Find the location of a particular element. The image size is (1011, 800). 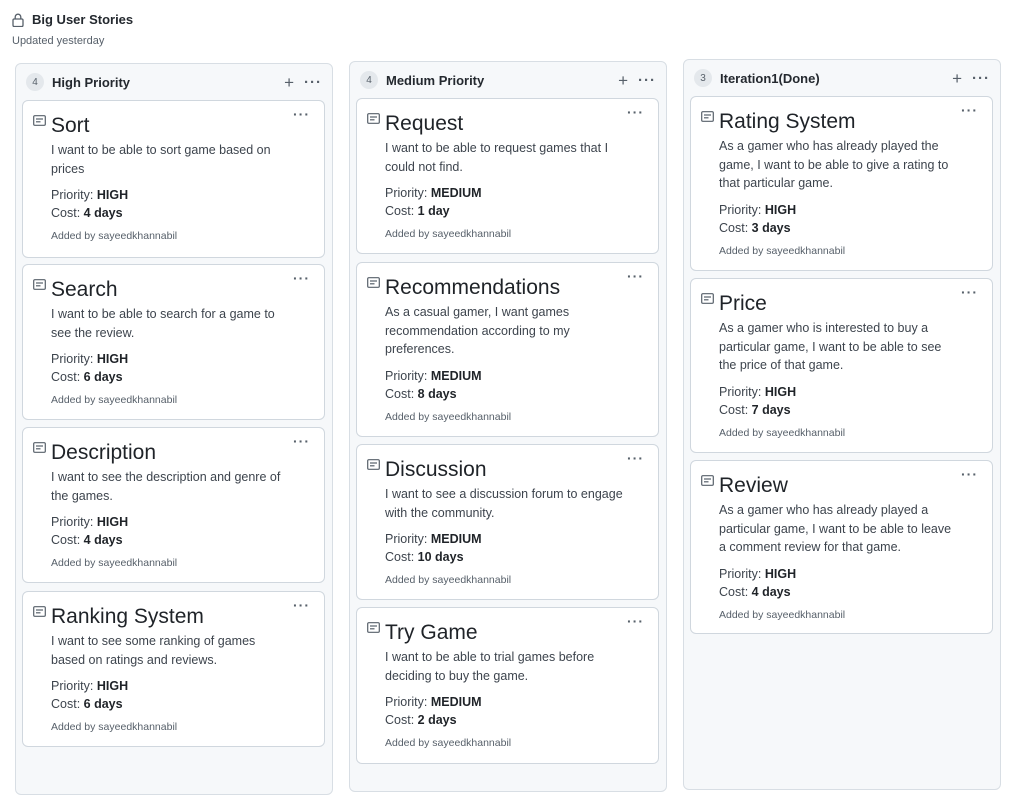

card-title: Sort is located at coordinates (180, 126).